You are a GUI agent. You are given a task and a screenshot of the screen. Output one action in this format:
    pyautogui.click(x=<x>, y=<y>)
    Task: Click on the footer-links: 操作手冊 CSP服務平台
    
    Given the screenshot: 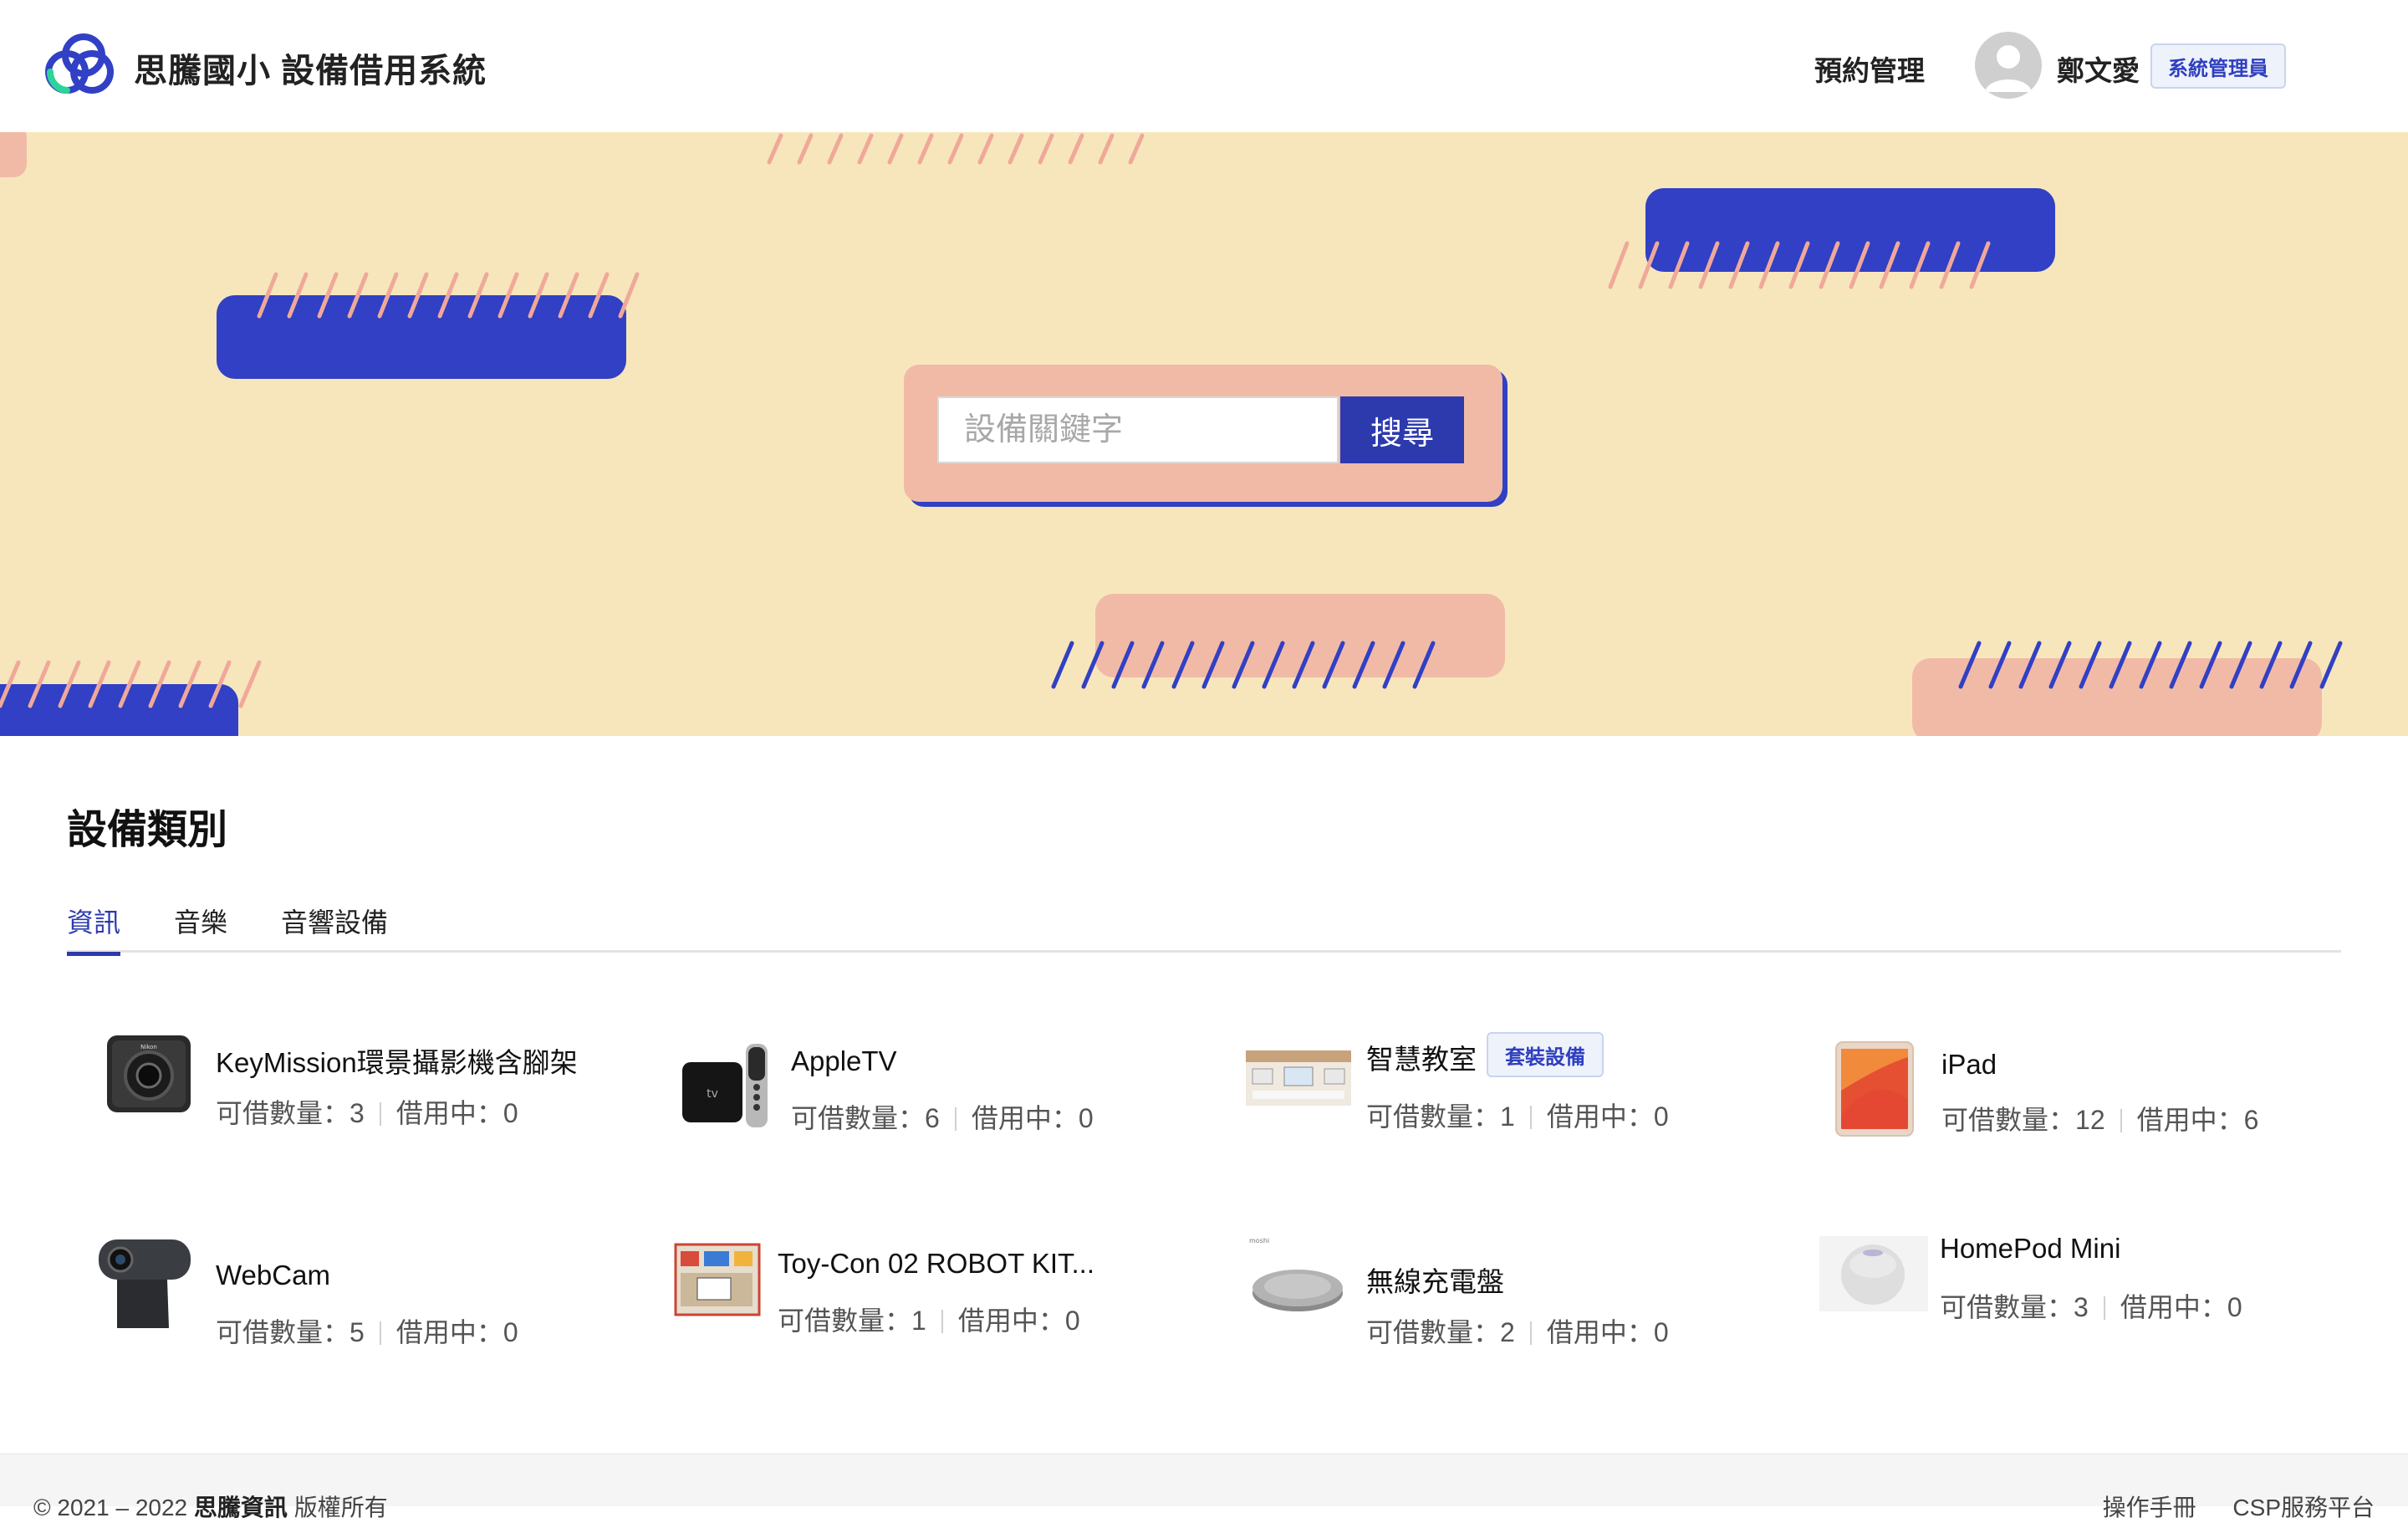 What is the action you would take?
    pyautogui.click(x=2224, y=1506)
    